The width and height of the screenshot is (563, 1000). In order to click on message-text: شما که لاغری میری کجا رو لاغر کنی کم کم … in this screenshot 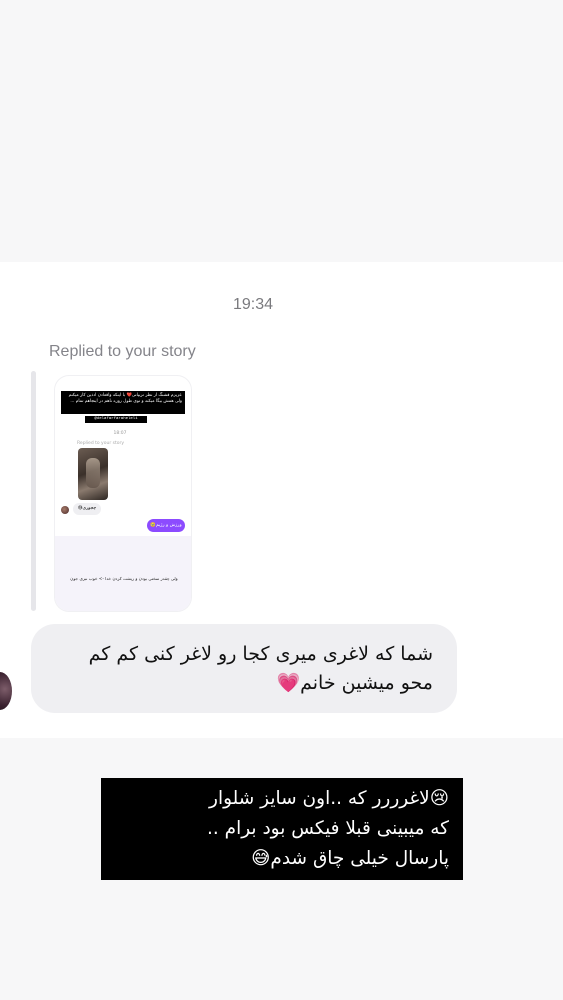, I will do `click(237, 669)`.